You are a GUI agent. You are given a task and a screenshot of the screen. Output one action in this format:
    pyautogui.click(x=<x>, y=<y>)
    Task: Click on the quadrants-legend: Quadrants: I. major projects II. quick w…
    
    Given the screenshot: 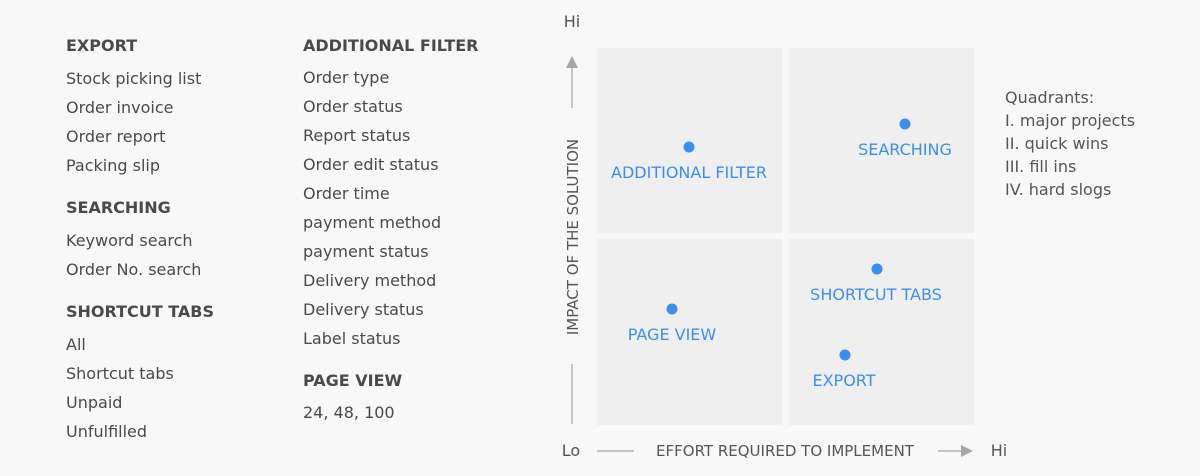 What is the action you would take?
    pyautogui.click(x=1070, y=143)
    